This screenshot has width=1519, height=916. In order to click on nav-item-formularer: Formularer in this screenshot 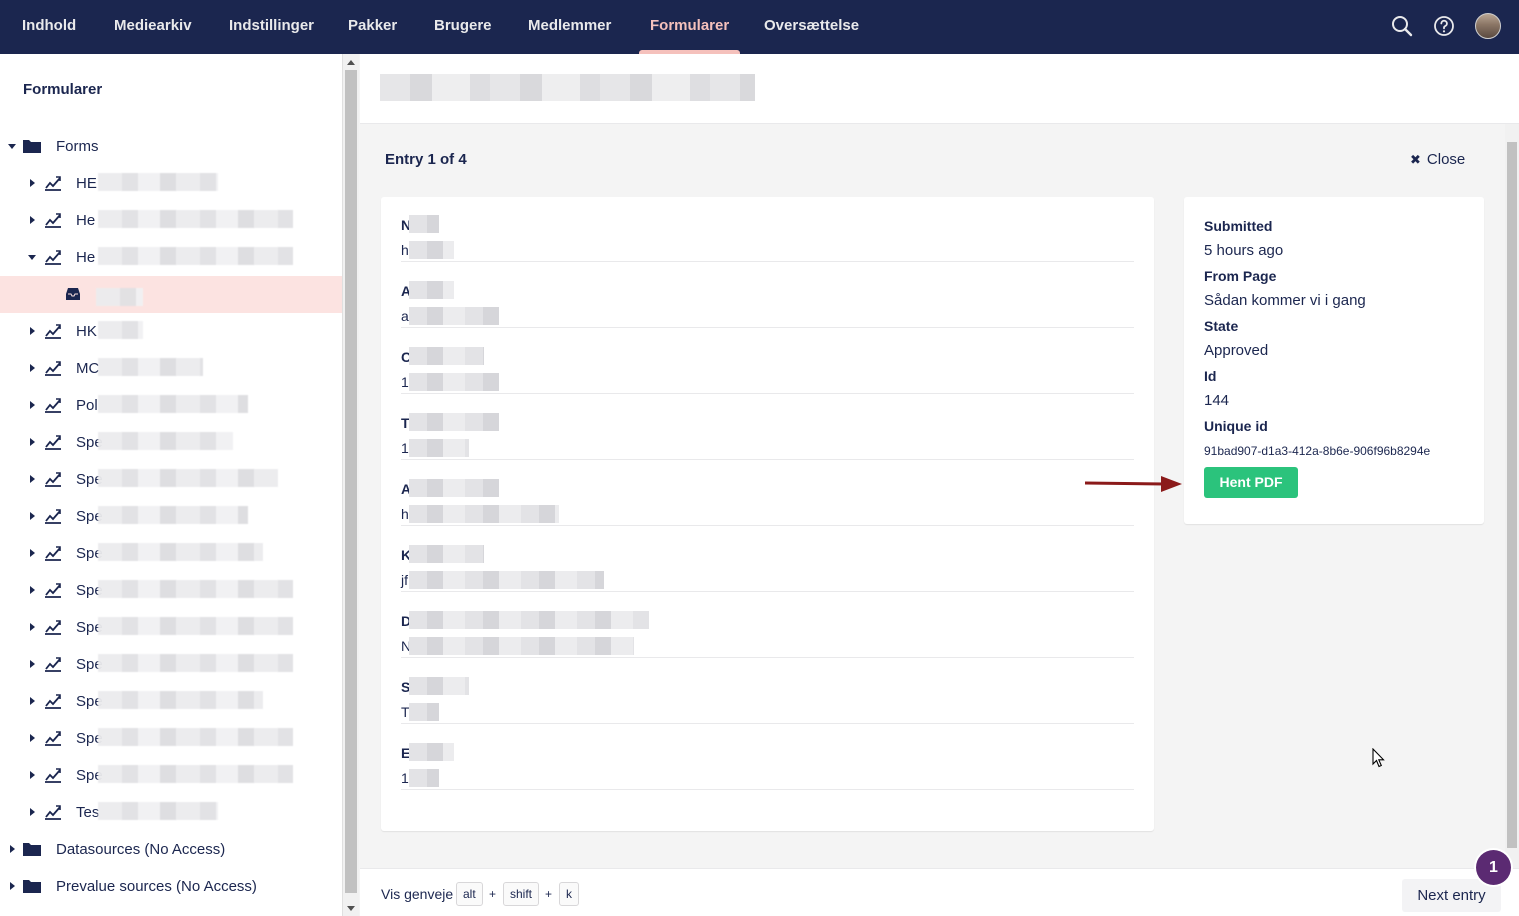, I will do `click(689, 27)`.